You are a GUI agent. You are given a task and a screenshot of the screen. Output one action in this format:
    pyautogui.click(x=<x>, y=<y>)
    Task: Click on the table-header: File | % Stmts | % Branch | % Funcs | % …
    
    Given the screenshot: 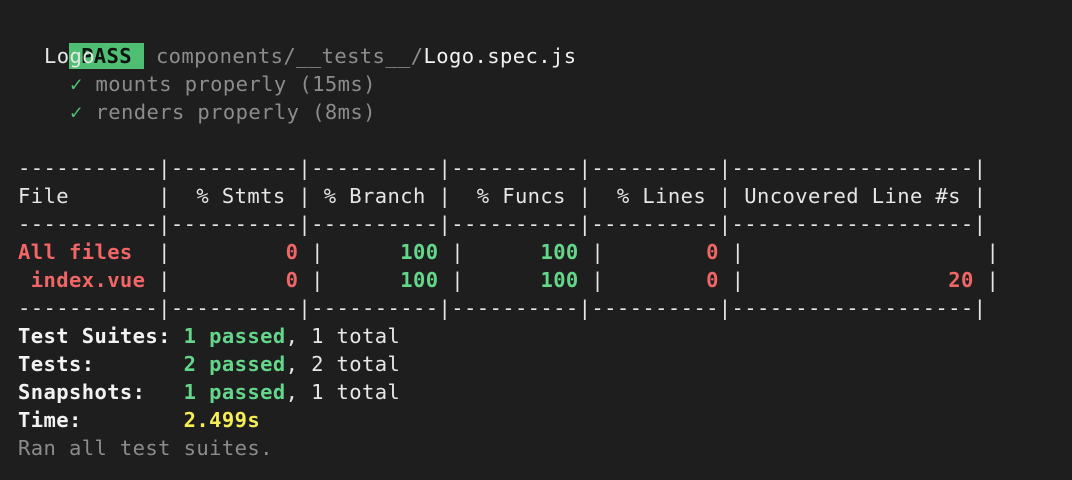 What is the action you would take?
    pyautogui.click(x=502, y=196)
    